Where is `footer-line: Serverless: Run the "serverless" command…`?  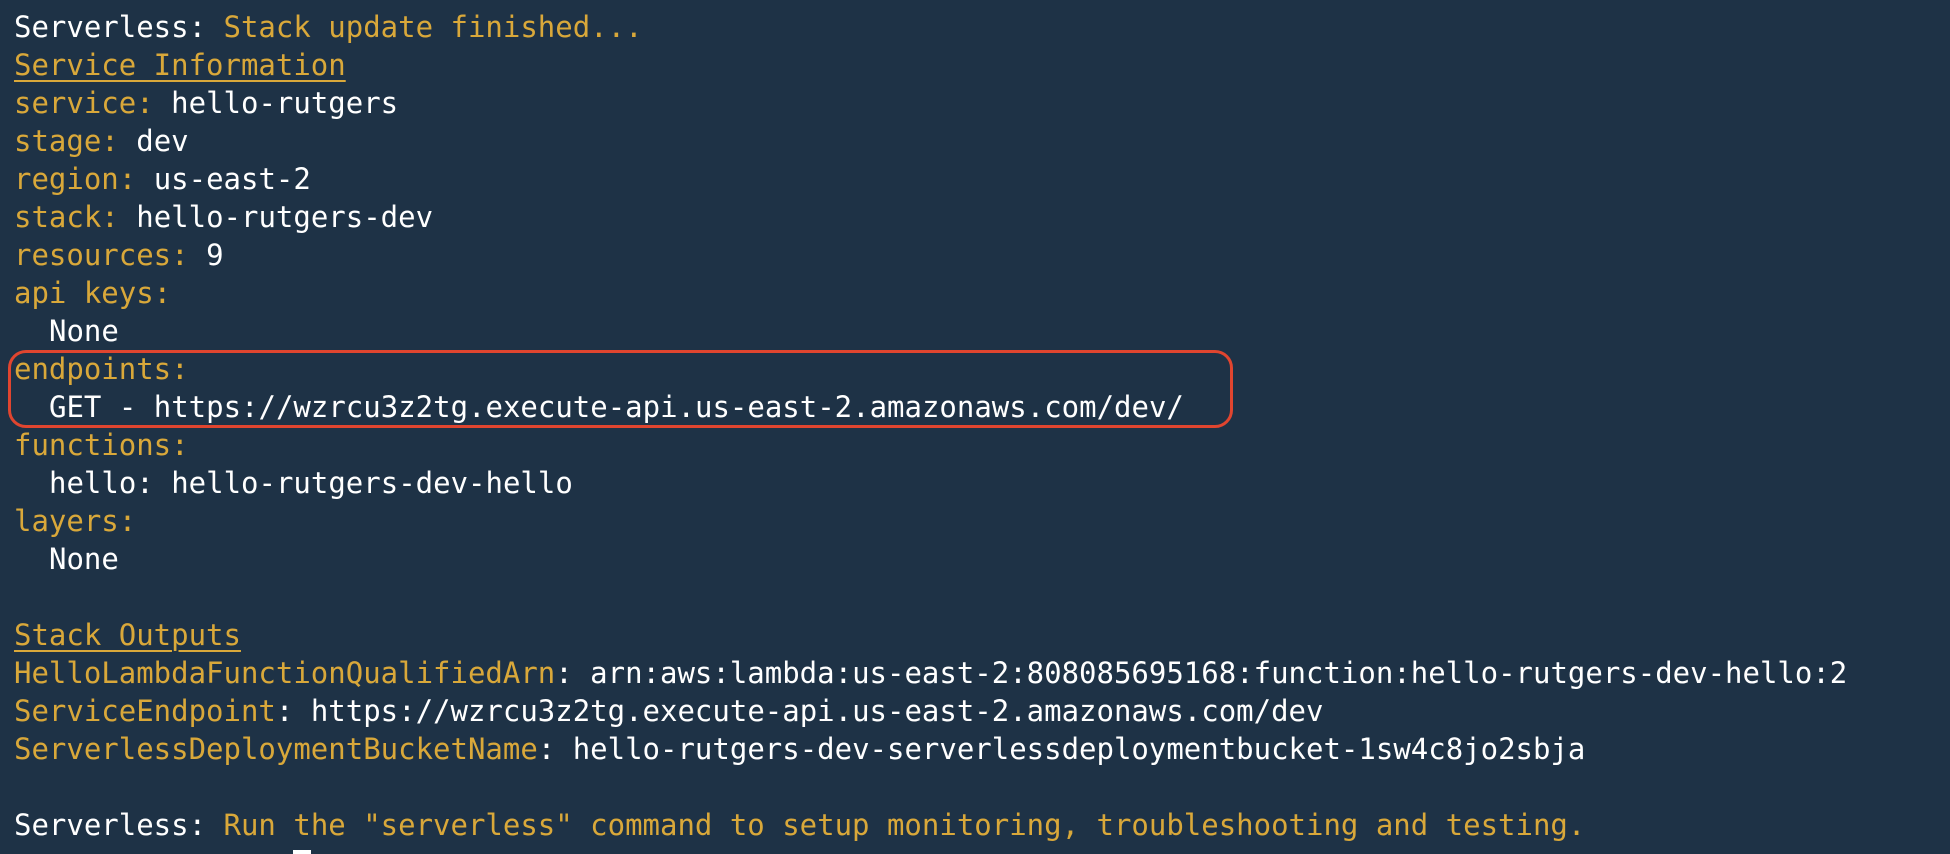
footer-line: Serverless: Run the "serverless" command… is located at coordinates (982, 825).